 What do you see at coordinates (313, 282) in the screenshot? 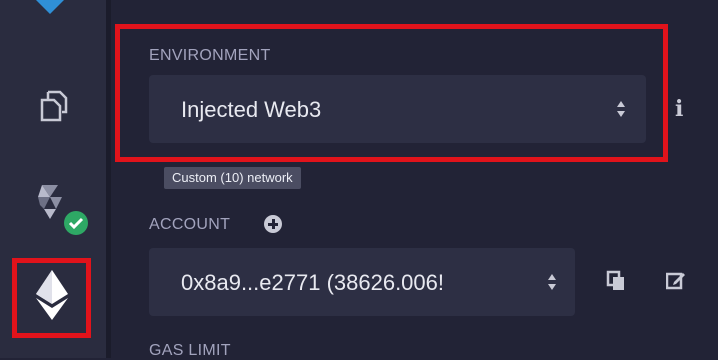
I see `account-selected-value: 0x8a9...e2771 (38626.006!` at bounding box center [313, 282].